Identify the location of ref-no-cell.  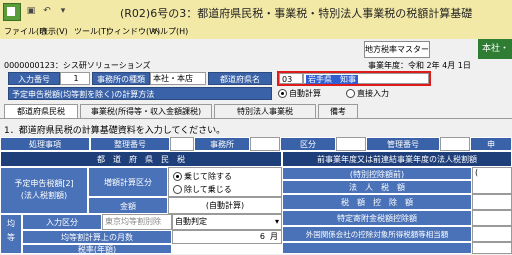
(182, 144).